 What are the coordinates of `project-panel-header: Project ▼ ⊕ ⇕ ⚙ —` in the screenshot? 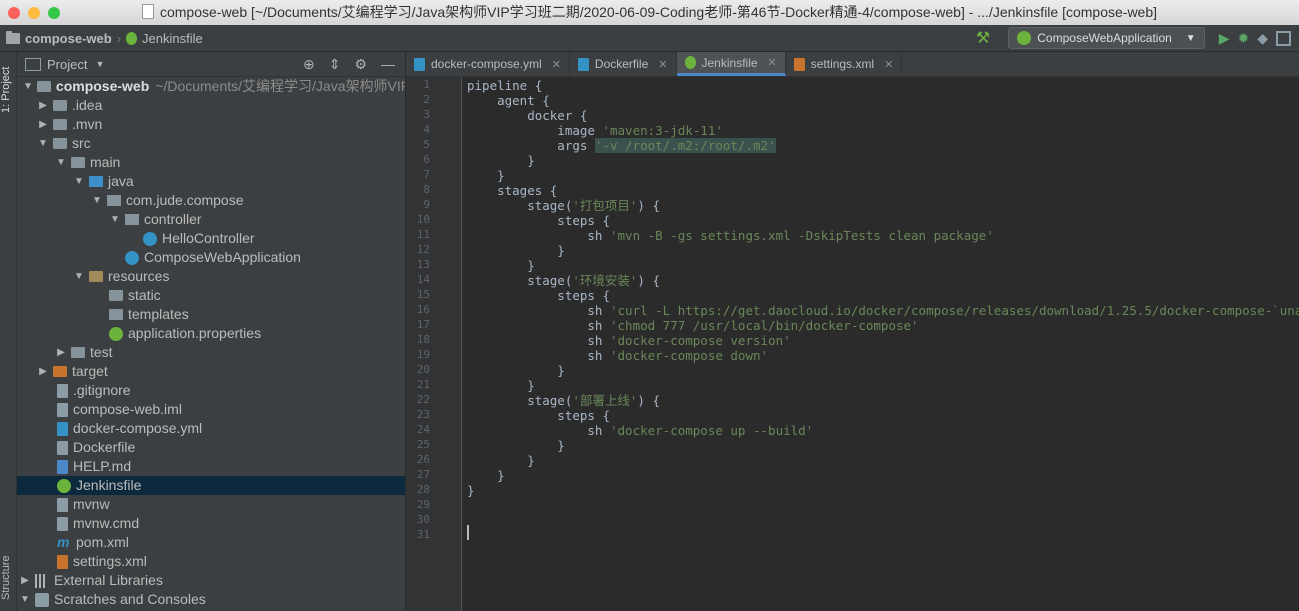 It's located at (211, 64).